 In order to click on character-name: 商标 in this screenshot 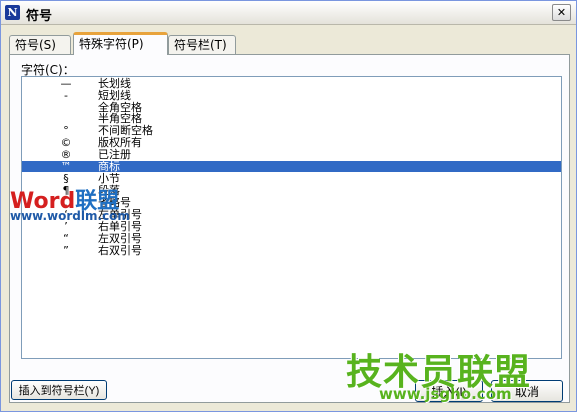, I will do `click(109, 166)`.